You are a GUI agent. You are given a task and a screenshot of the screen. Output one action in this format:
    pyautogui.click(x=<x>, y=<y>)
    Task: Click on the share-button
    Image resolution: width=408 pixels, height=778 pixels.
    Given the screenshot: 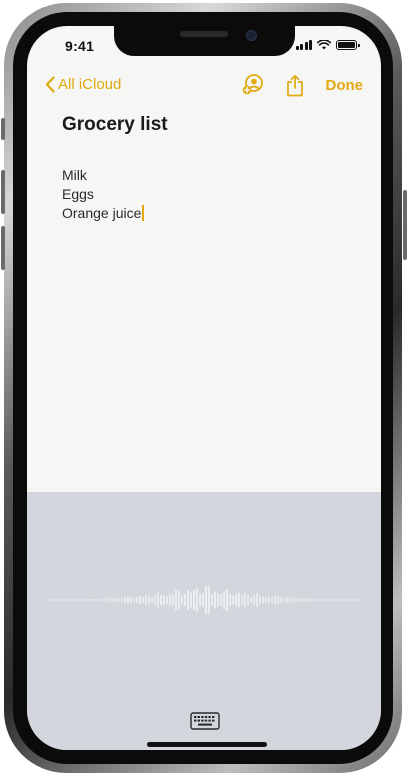 What is the action you would take?
    pyautogui.click(x=295, y=85)
    